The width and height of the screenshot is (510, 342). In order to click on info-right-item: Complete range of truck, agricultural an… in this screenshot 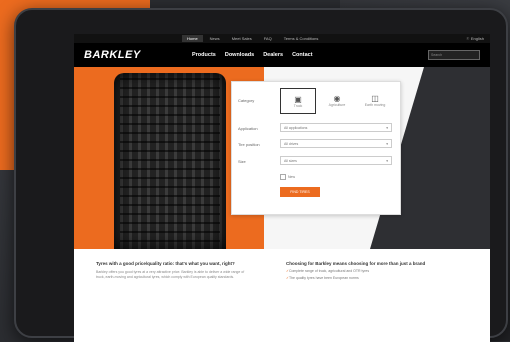, I will do `click(361, 271)`.